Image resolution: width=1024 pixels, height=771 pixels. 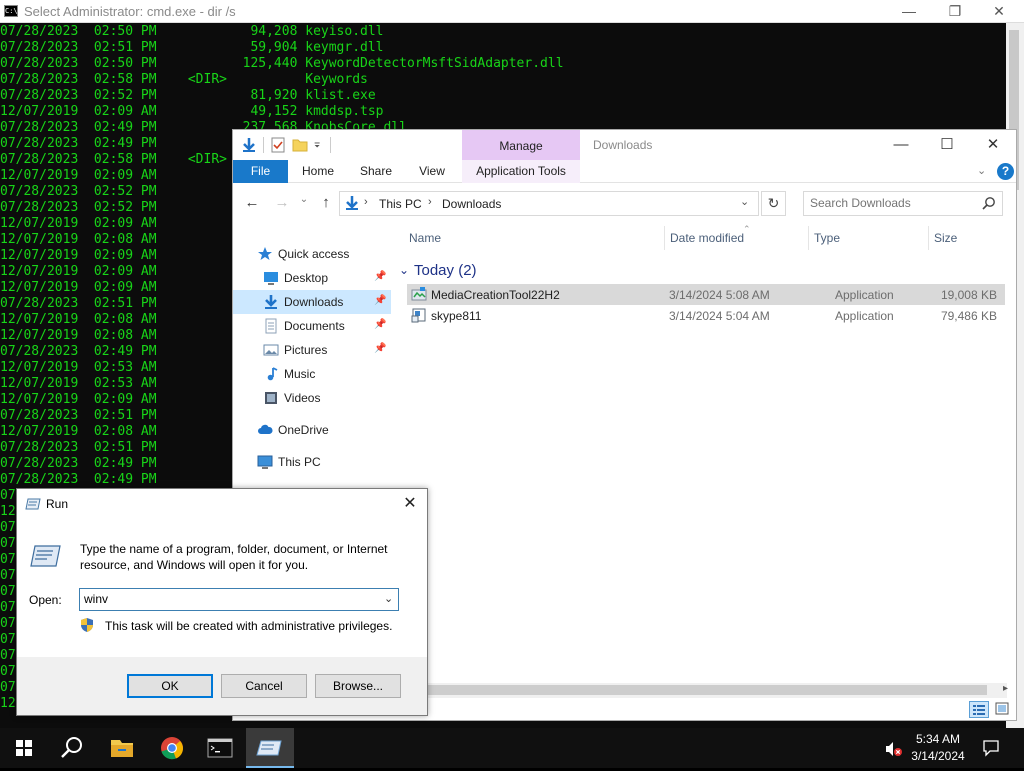 What do you see at coordinates (512, 748) in the screenshot?
I see `taskbar: 5:34 AM 3/14/2024` at bounding box center [512, 748].